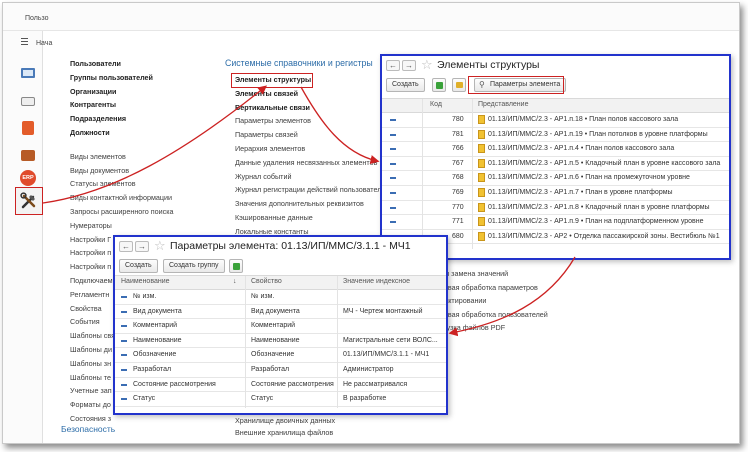 This screenshot has width=748, height=452. What do you see at coordinates (312, 108) in the screenshot?
I see `link-vertical-links: Вертикальные связи` at bounding box center [312, 108].